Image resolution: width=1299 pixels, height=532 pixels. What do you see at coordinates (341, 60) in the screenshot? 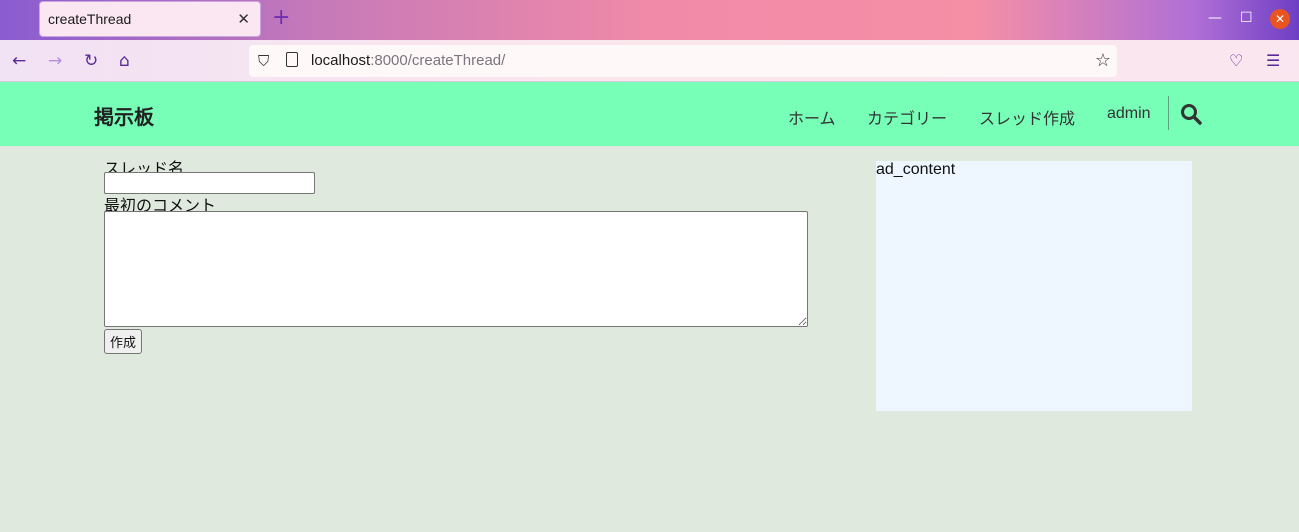
I see `url-host: localhost` at bounding box center [341, 60].